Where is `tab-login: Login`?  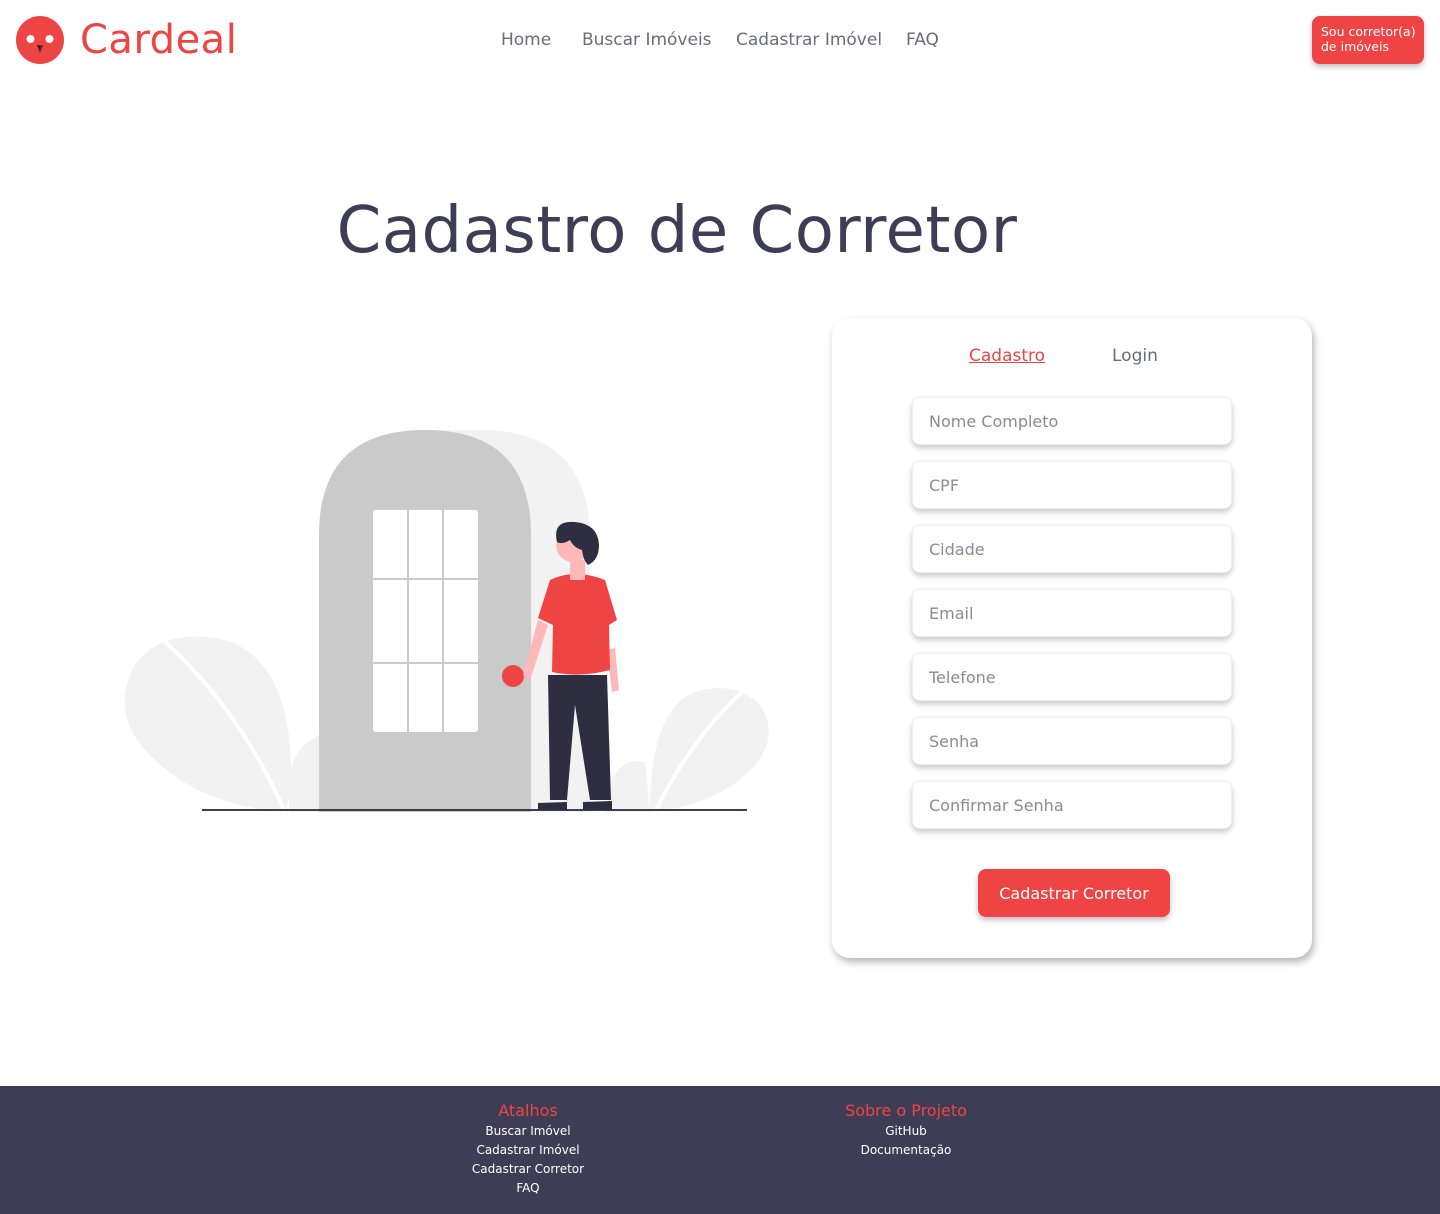 tab-login: Login is located at coordinates (1135, 356).